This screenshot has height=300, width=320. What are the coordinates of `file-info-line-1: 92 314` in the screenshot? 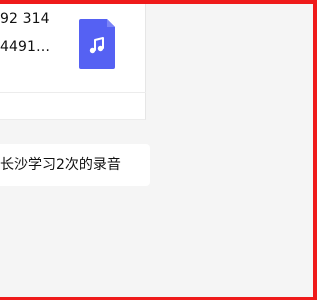 It's located at (25, 19).